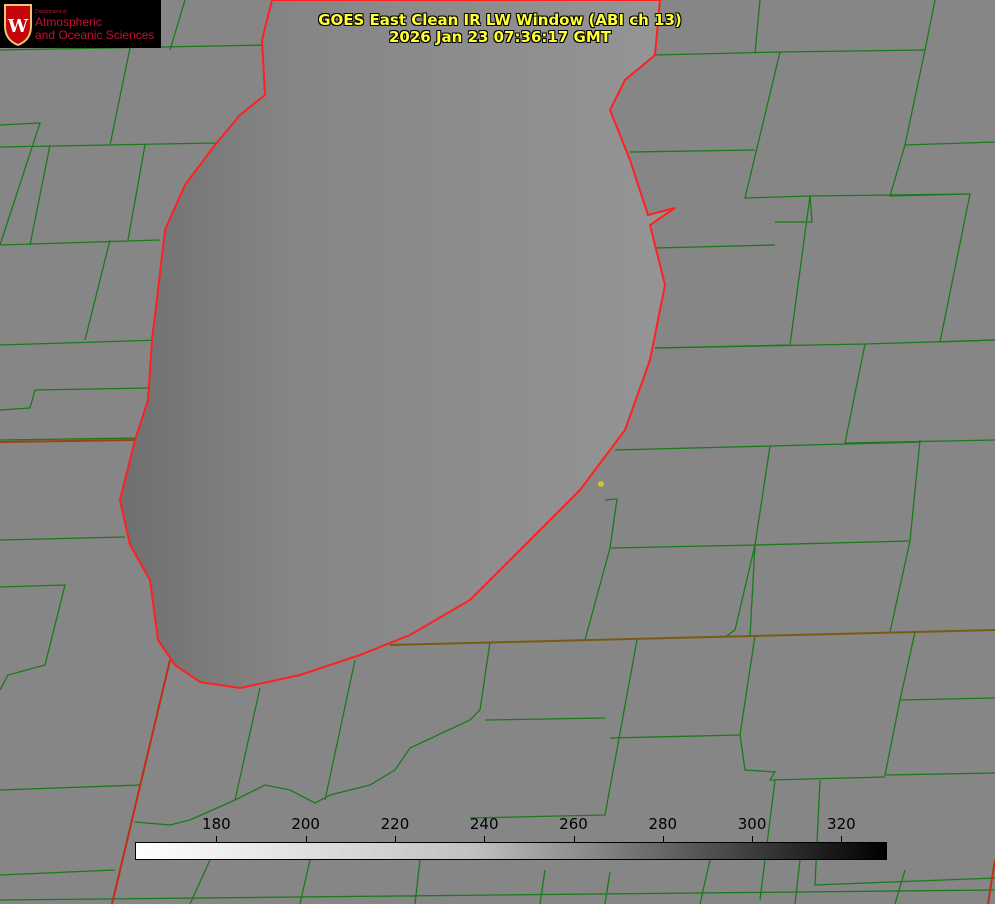 This screenshot has height=904, width=995. I want to click on colorbar-tick-label: 180, so click(216, 824).